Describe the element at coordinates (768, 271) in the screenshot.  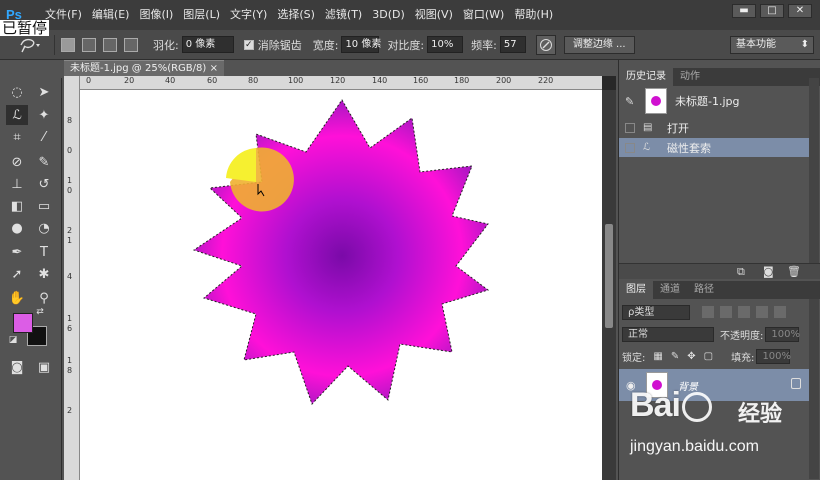
I see `camera-icon: ◙` at that location.